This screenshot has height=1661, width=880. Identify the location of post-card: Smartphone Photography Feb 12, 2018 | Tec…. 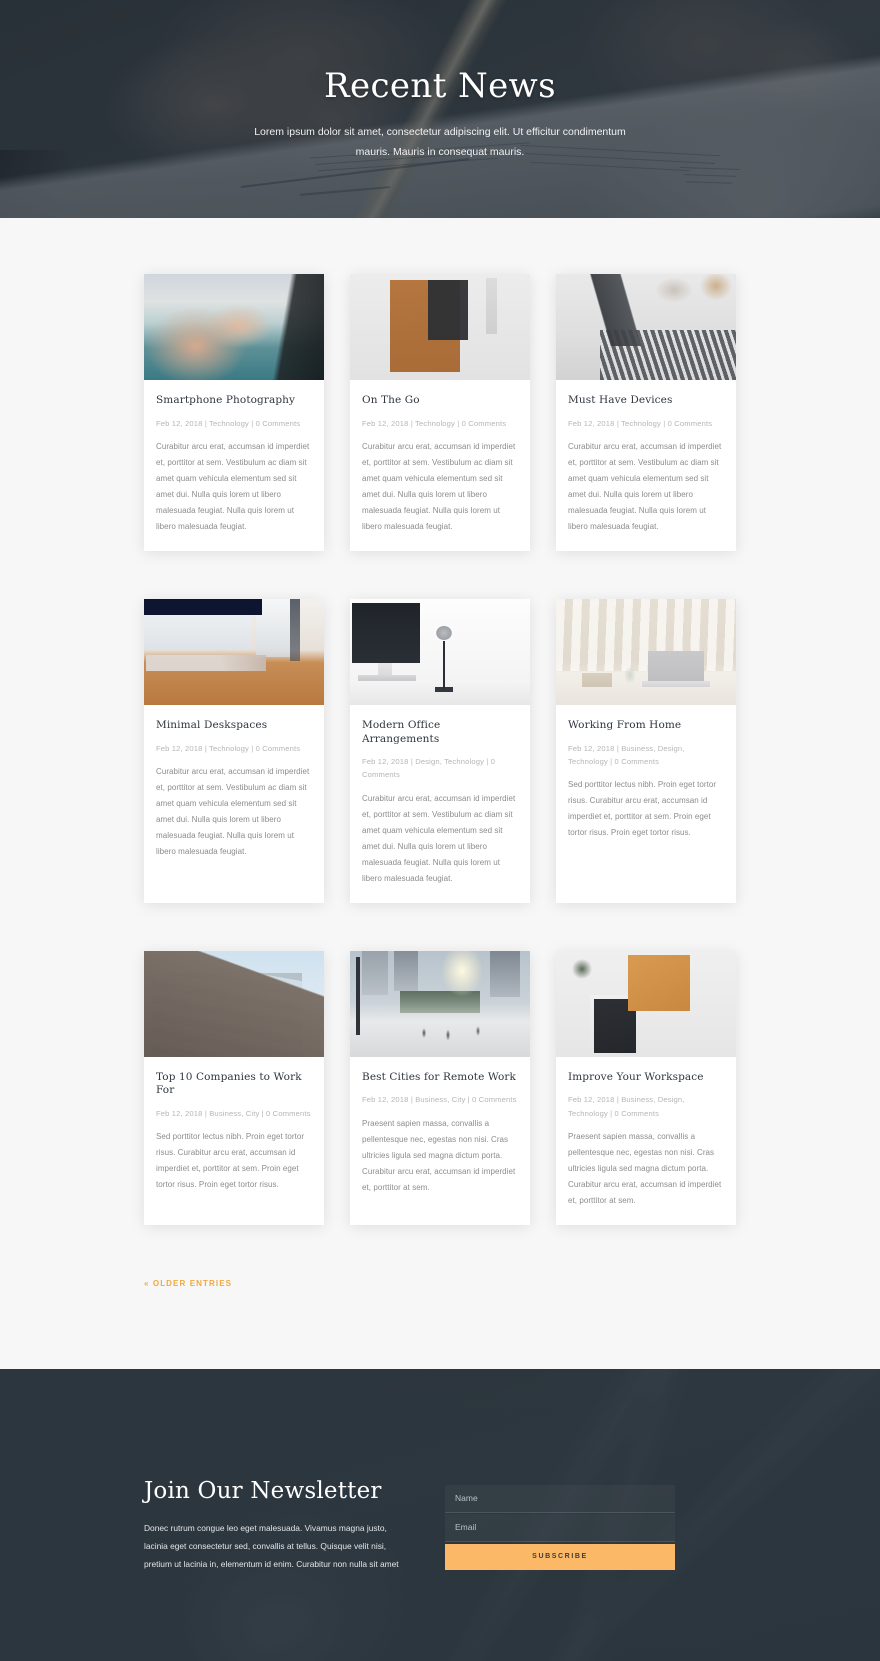
(234, 412).